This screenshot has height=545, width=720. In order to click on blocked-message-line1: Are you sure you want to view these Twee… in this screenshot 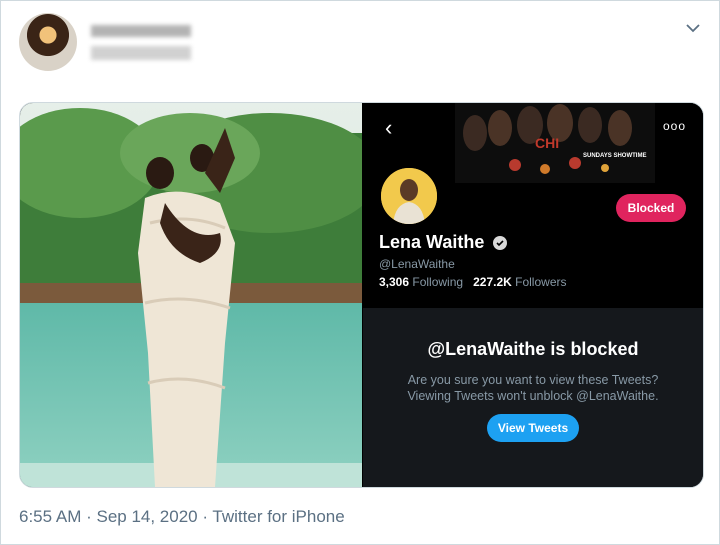, I will do `click(533, 380)`.